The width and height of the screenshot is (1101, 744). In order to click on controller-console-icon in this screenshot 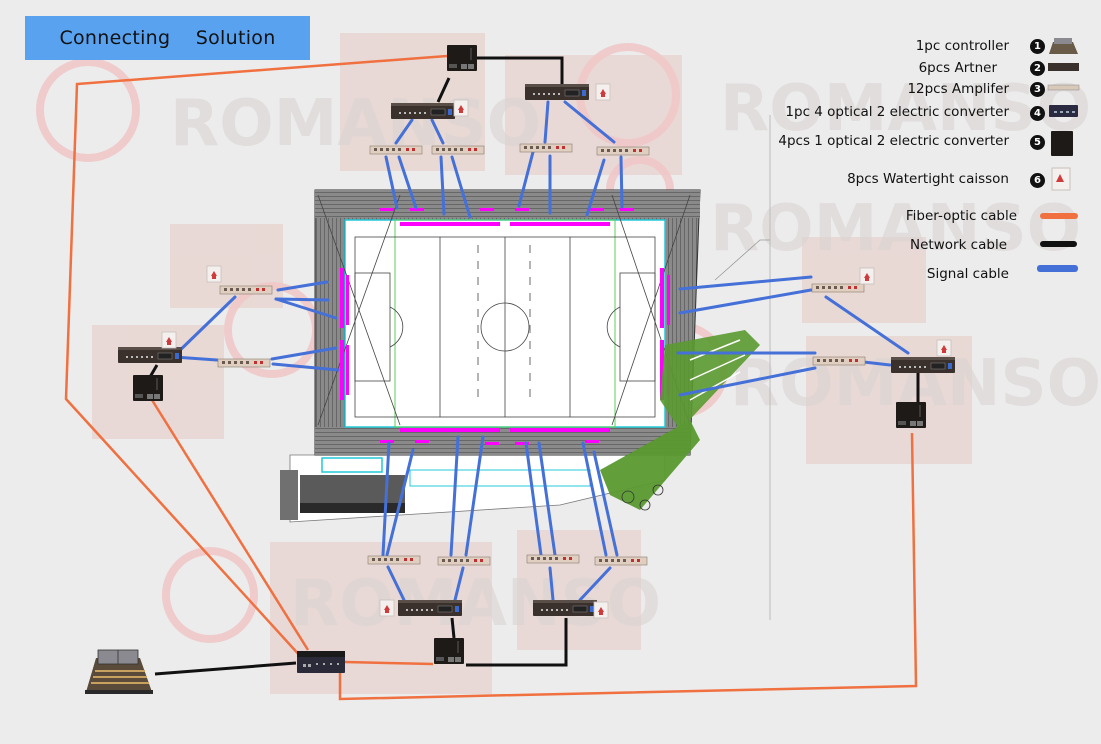, I will do `click(1063, 46)`.